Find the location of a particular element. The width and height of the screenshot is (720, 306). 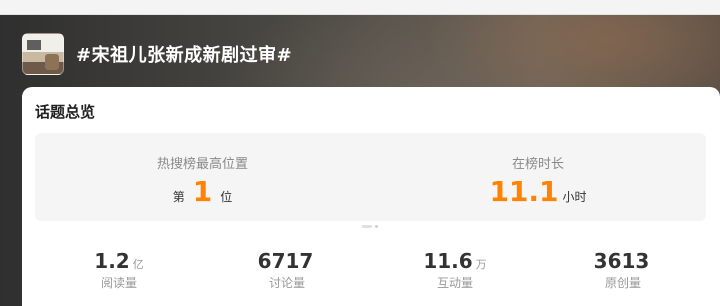

metric-interact: 11.6 万 互动量 is located at coordinates (455, 270).